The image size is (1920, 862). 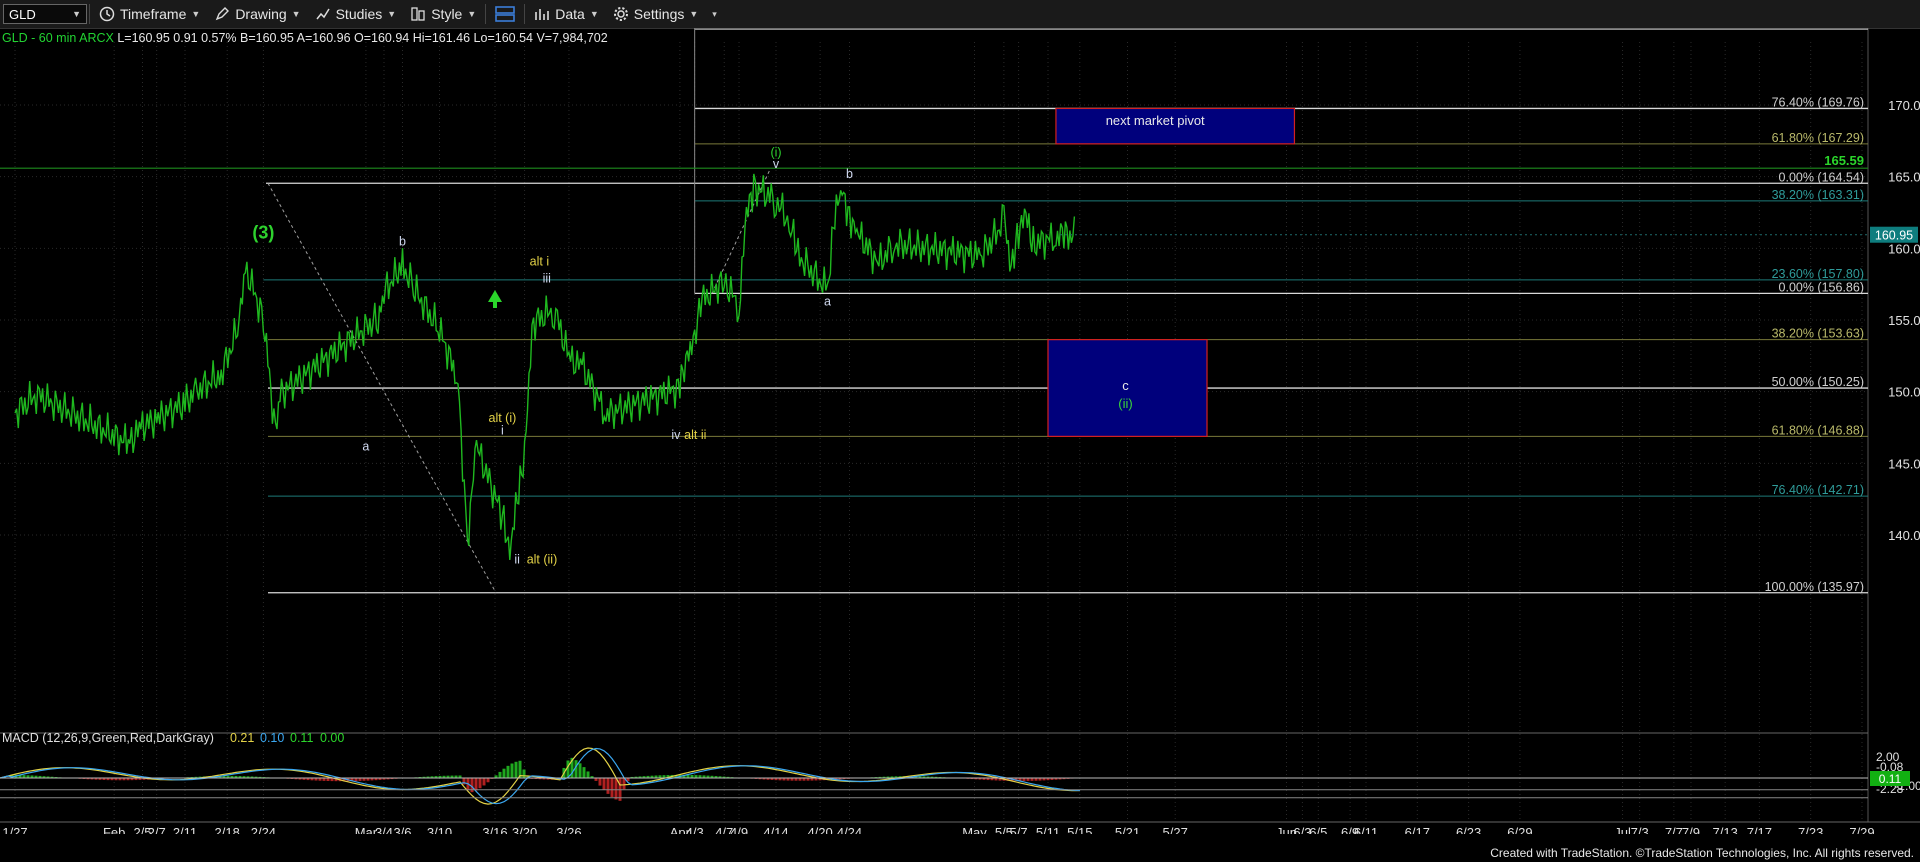 I want to click on date-tick-label: 4/20, so click(x=819, y=829).